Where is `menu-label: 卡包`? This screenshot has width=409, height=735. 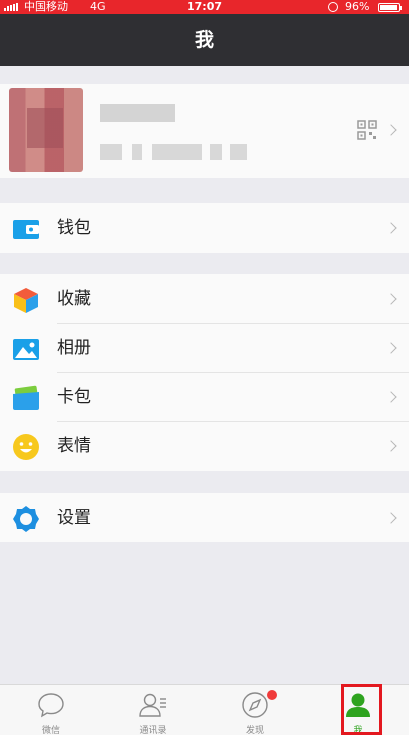 menu-label: 卡包 is located at coordinates (74, 397).